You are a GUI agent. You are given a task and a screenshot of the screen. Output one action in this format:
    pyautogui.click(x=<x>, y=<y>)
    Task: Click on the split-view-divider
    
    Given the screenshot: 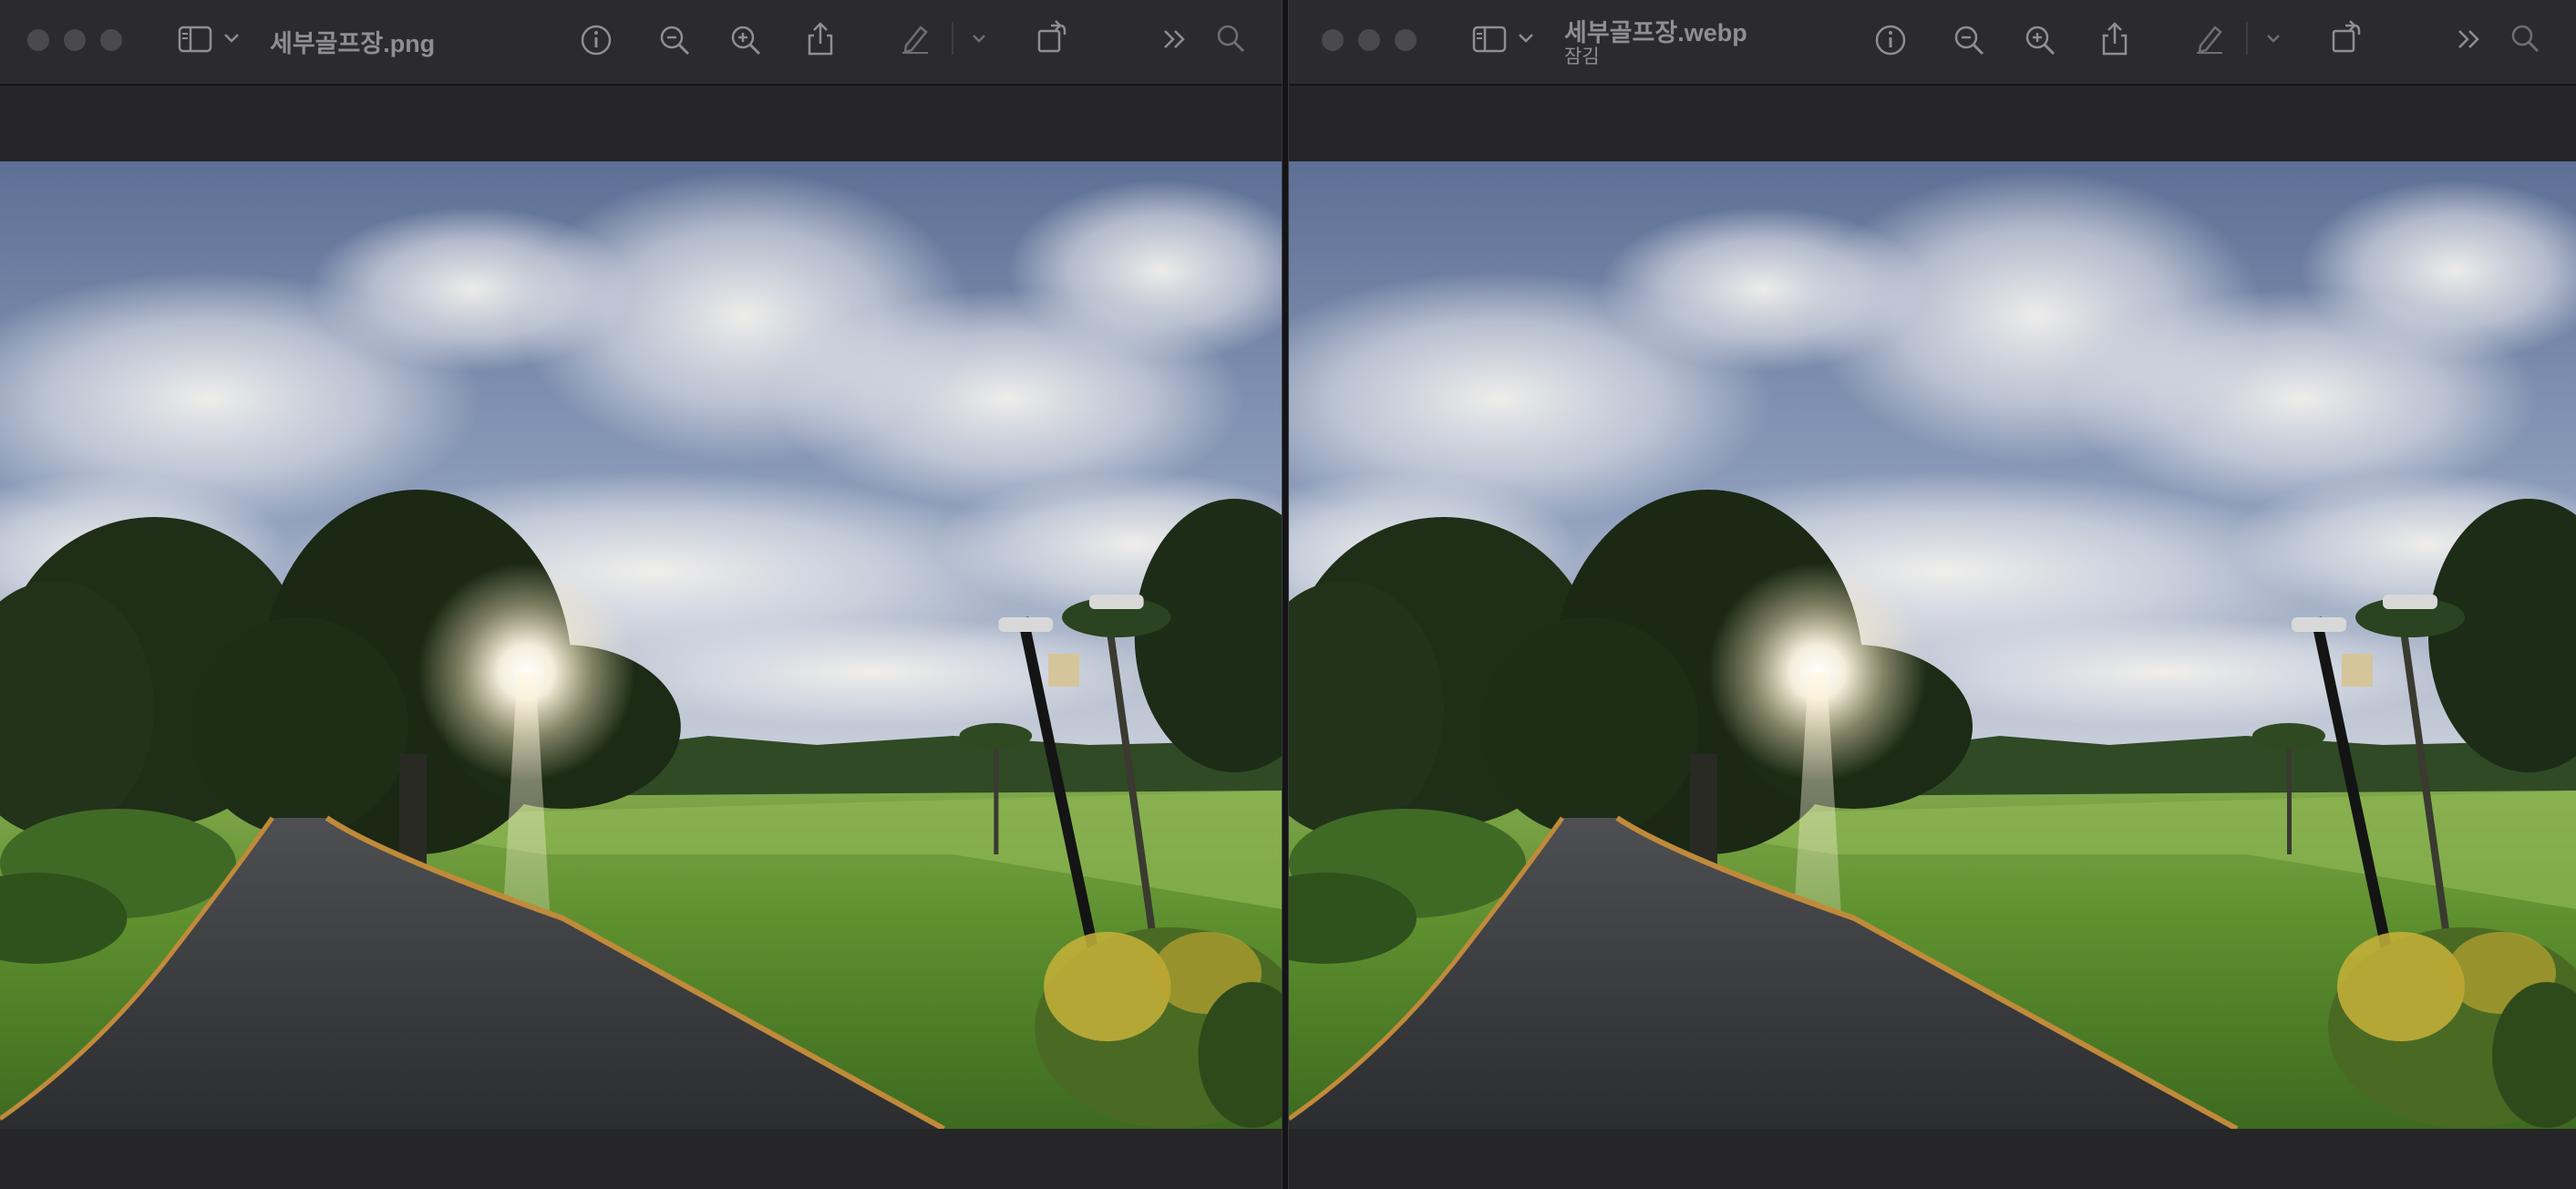 What is the action you would take?
    pyautogui.click(x=1285, y=595)
    